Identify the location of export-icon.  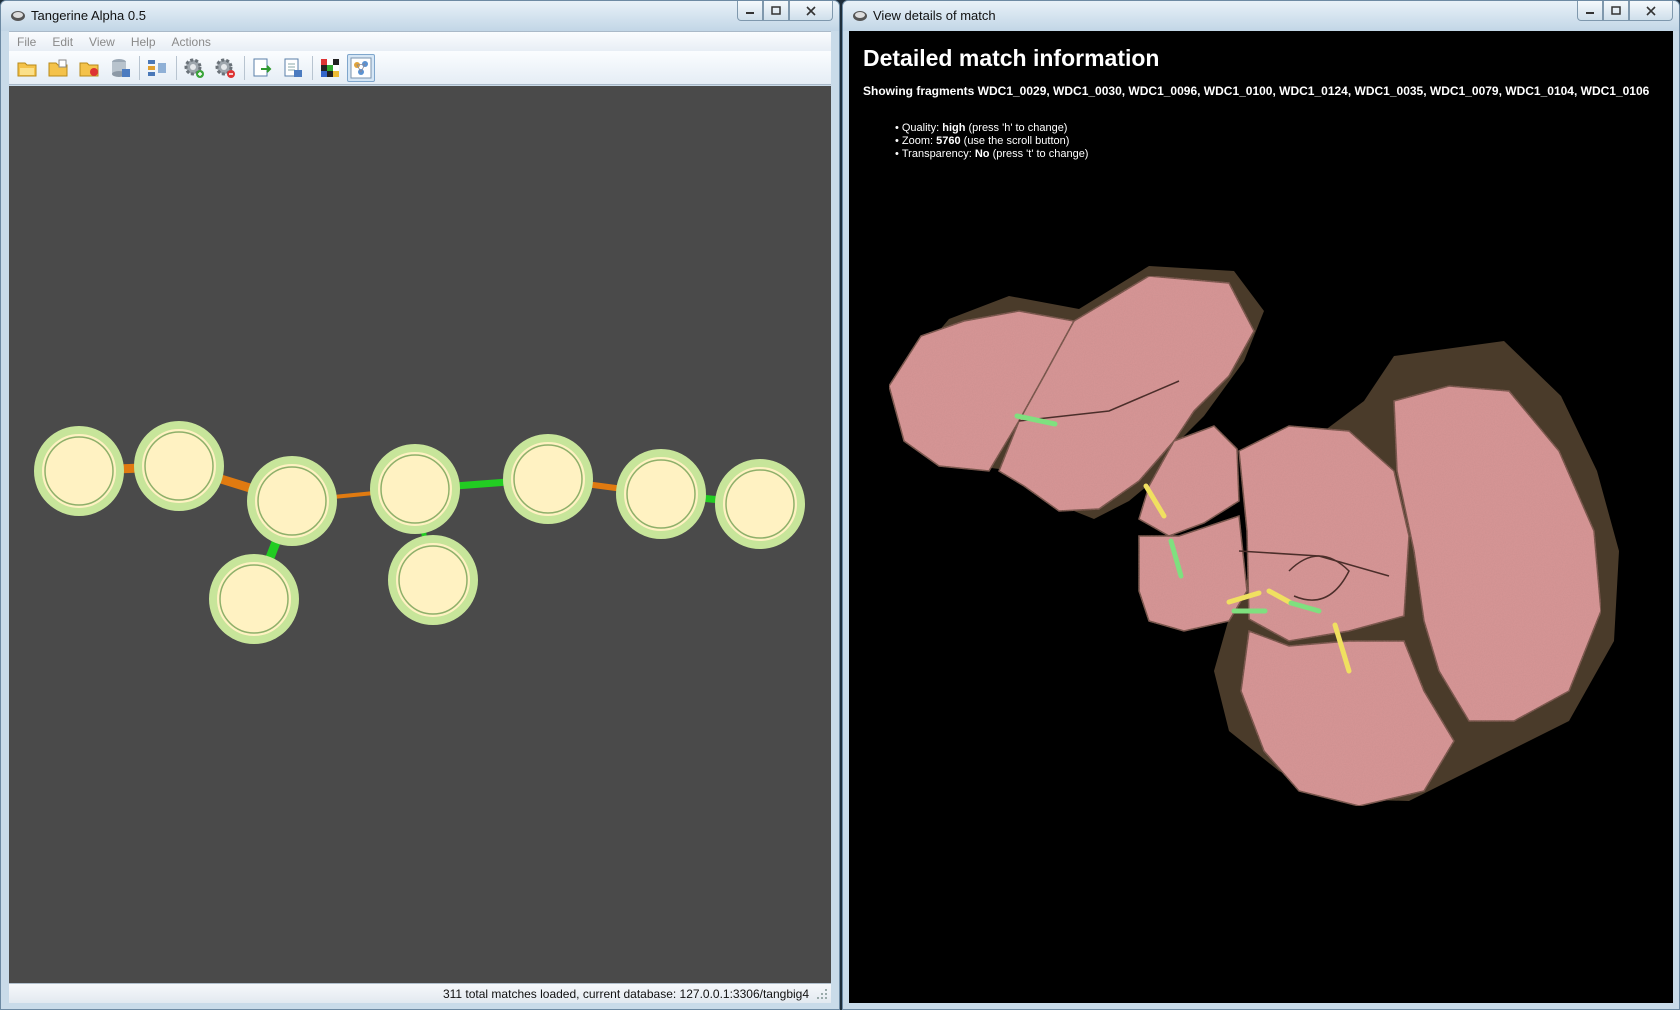
(262, 67).